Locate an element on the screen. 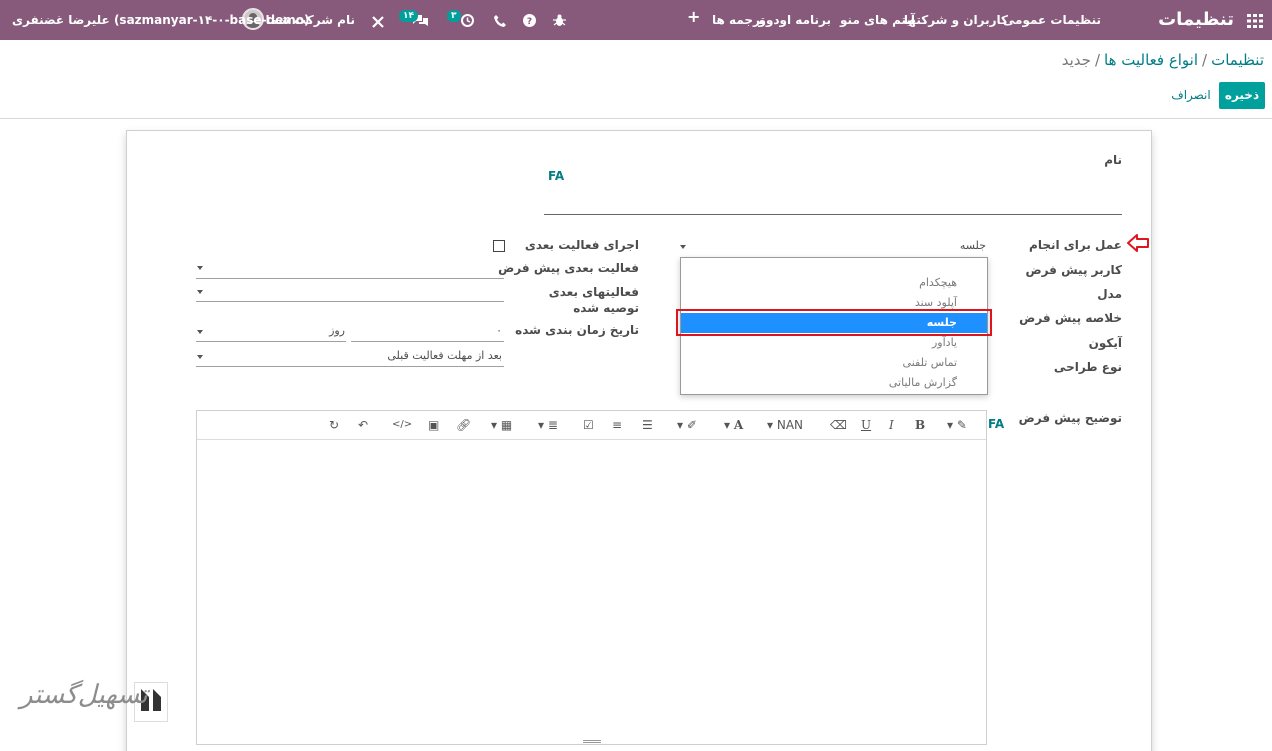 The width and height of the screenshot is (1272, 751). default-next-input is located at coordinates (350, 278).